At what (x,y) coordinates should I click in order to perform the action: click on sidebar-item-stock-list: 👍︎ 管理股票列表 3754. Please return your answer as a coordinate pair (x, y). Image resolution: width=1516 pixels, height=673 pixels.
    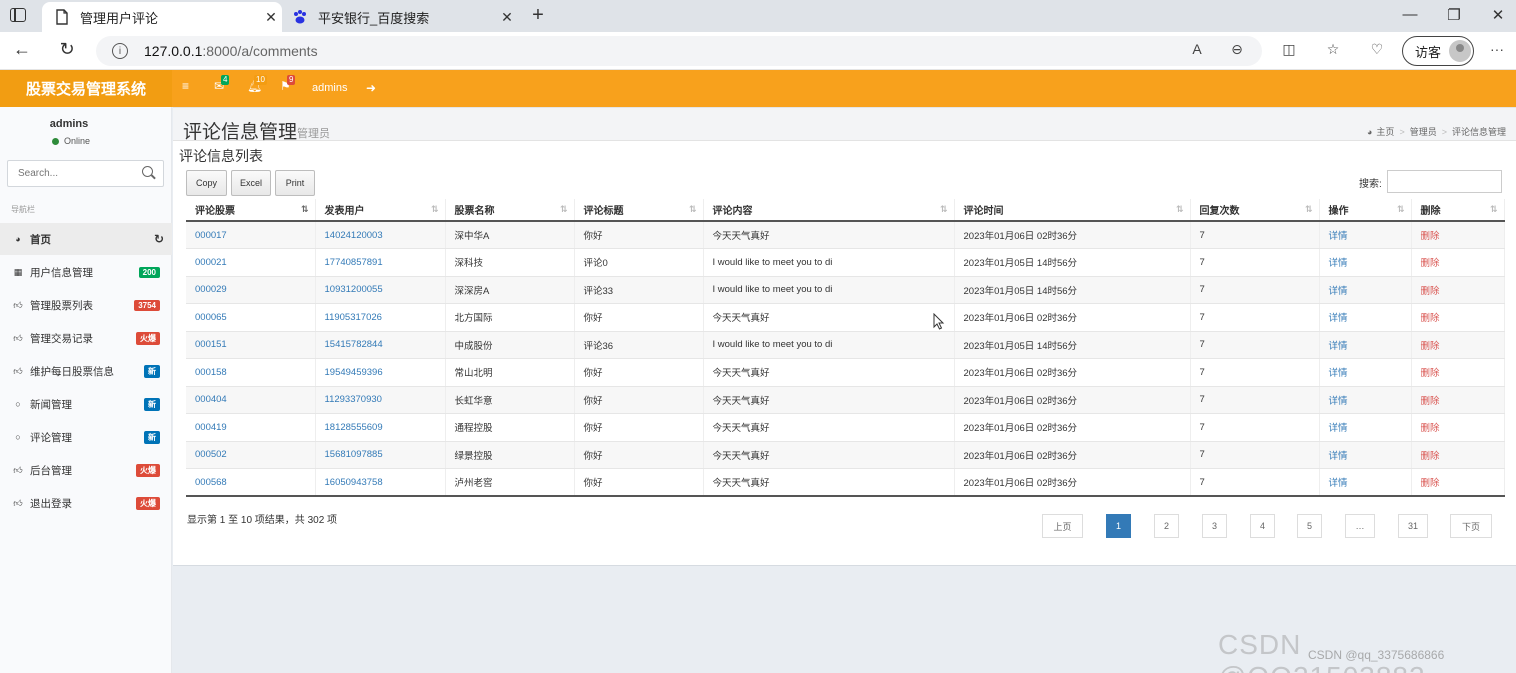
    Looking at the image, I should click on (86, 305).